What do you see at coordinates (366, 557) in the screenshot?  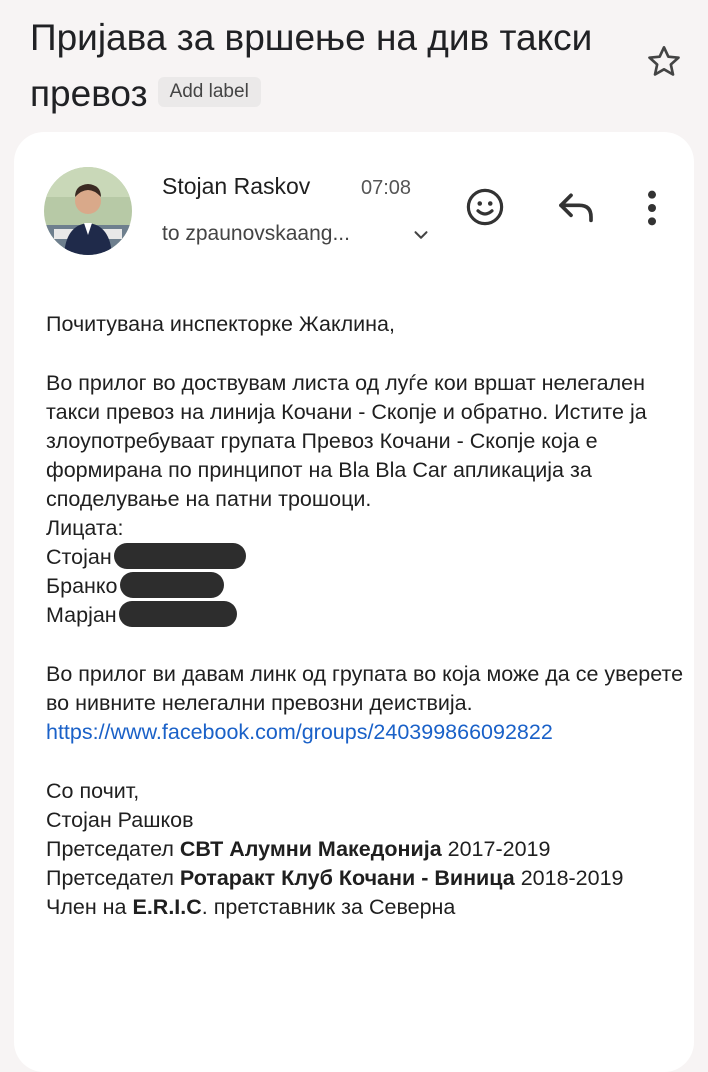 I see `person-row: Стојан` at bounding box center [366, 557].